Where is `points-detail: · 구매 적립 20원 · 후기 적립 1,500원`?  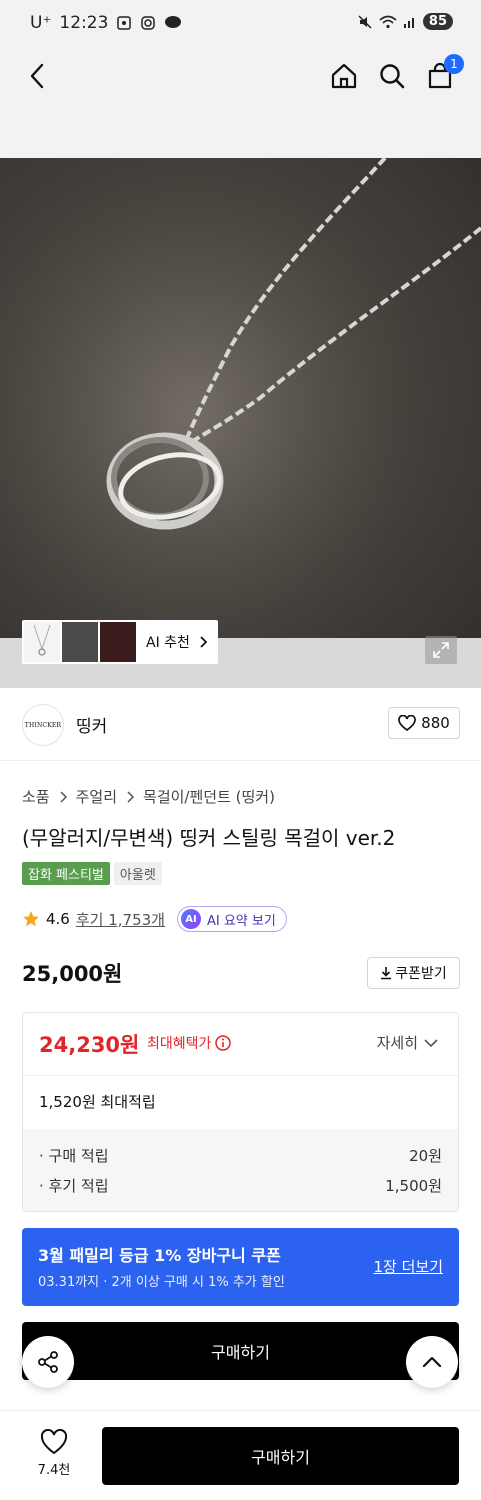 points-detail: · 구매 적립 20원 · 후기 적립 1,500원 is located at coordinates (240, 1170).